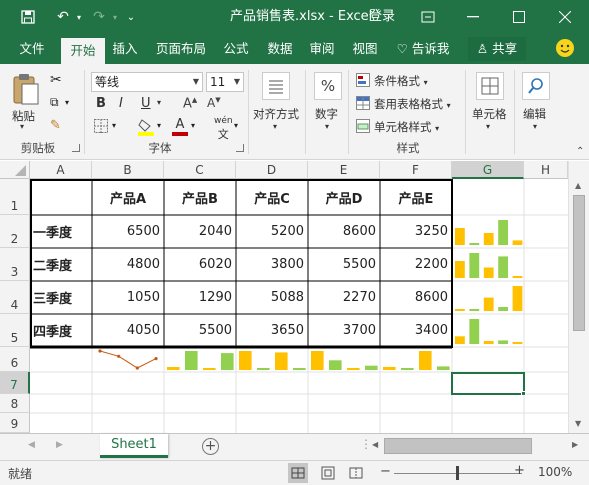  What do you see at coordinates (523, 393) in the screenshot?
I see `fill-handle` at bounding box center [523, 393].